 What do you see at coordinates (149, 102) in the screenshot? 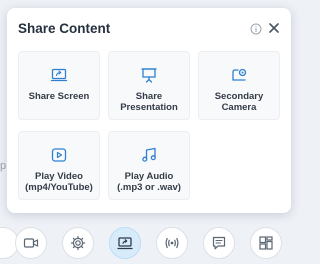
I see `share-presentation-label: Share Presentation` at bounding box center [149, 102].